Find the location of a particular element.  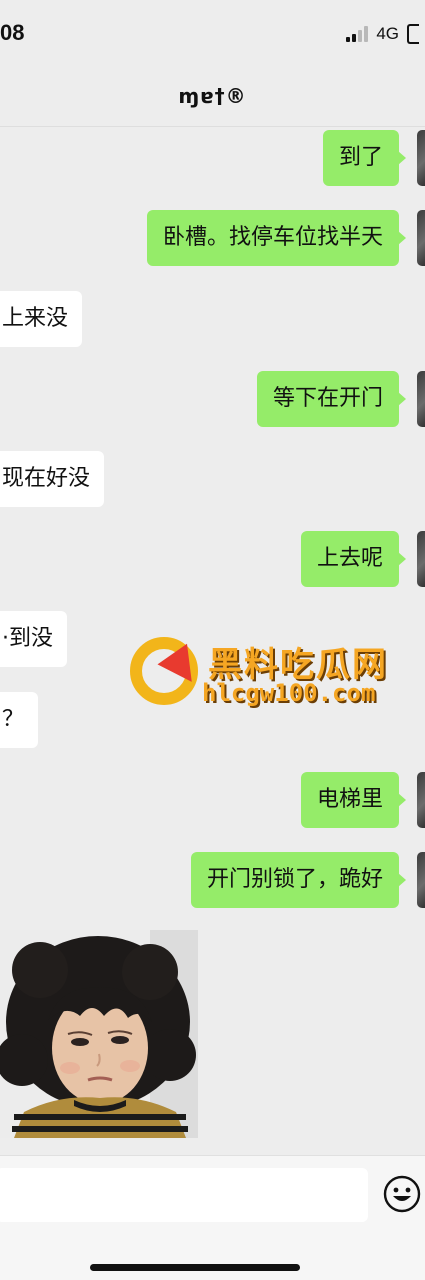

home-indicator is located at coordinates (195, 1267).